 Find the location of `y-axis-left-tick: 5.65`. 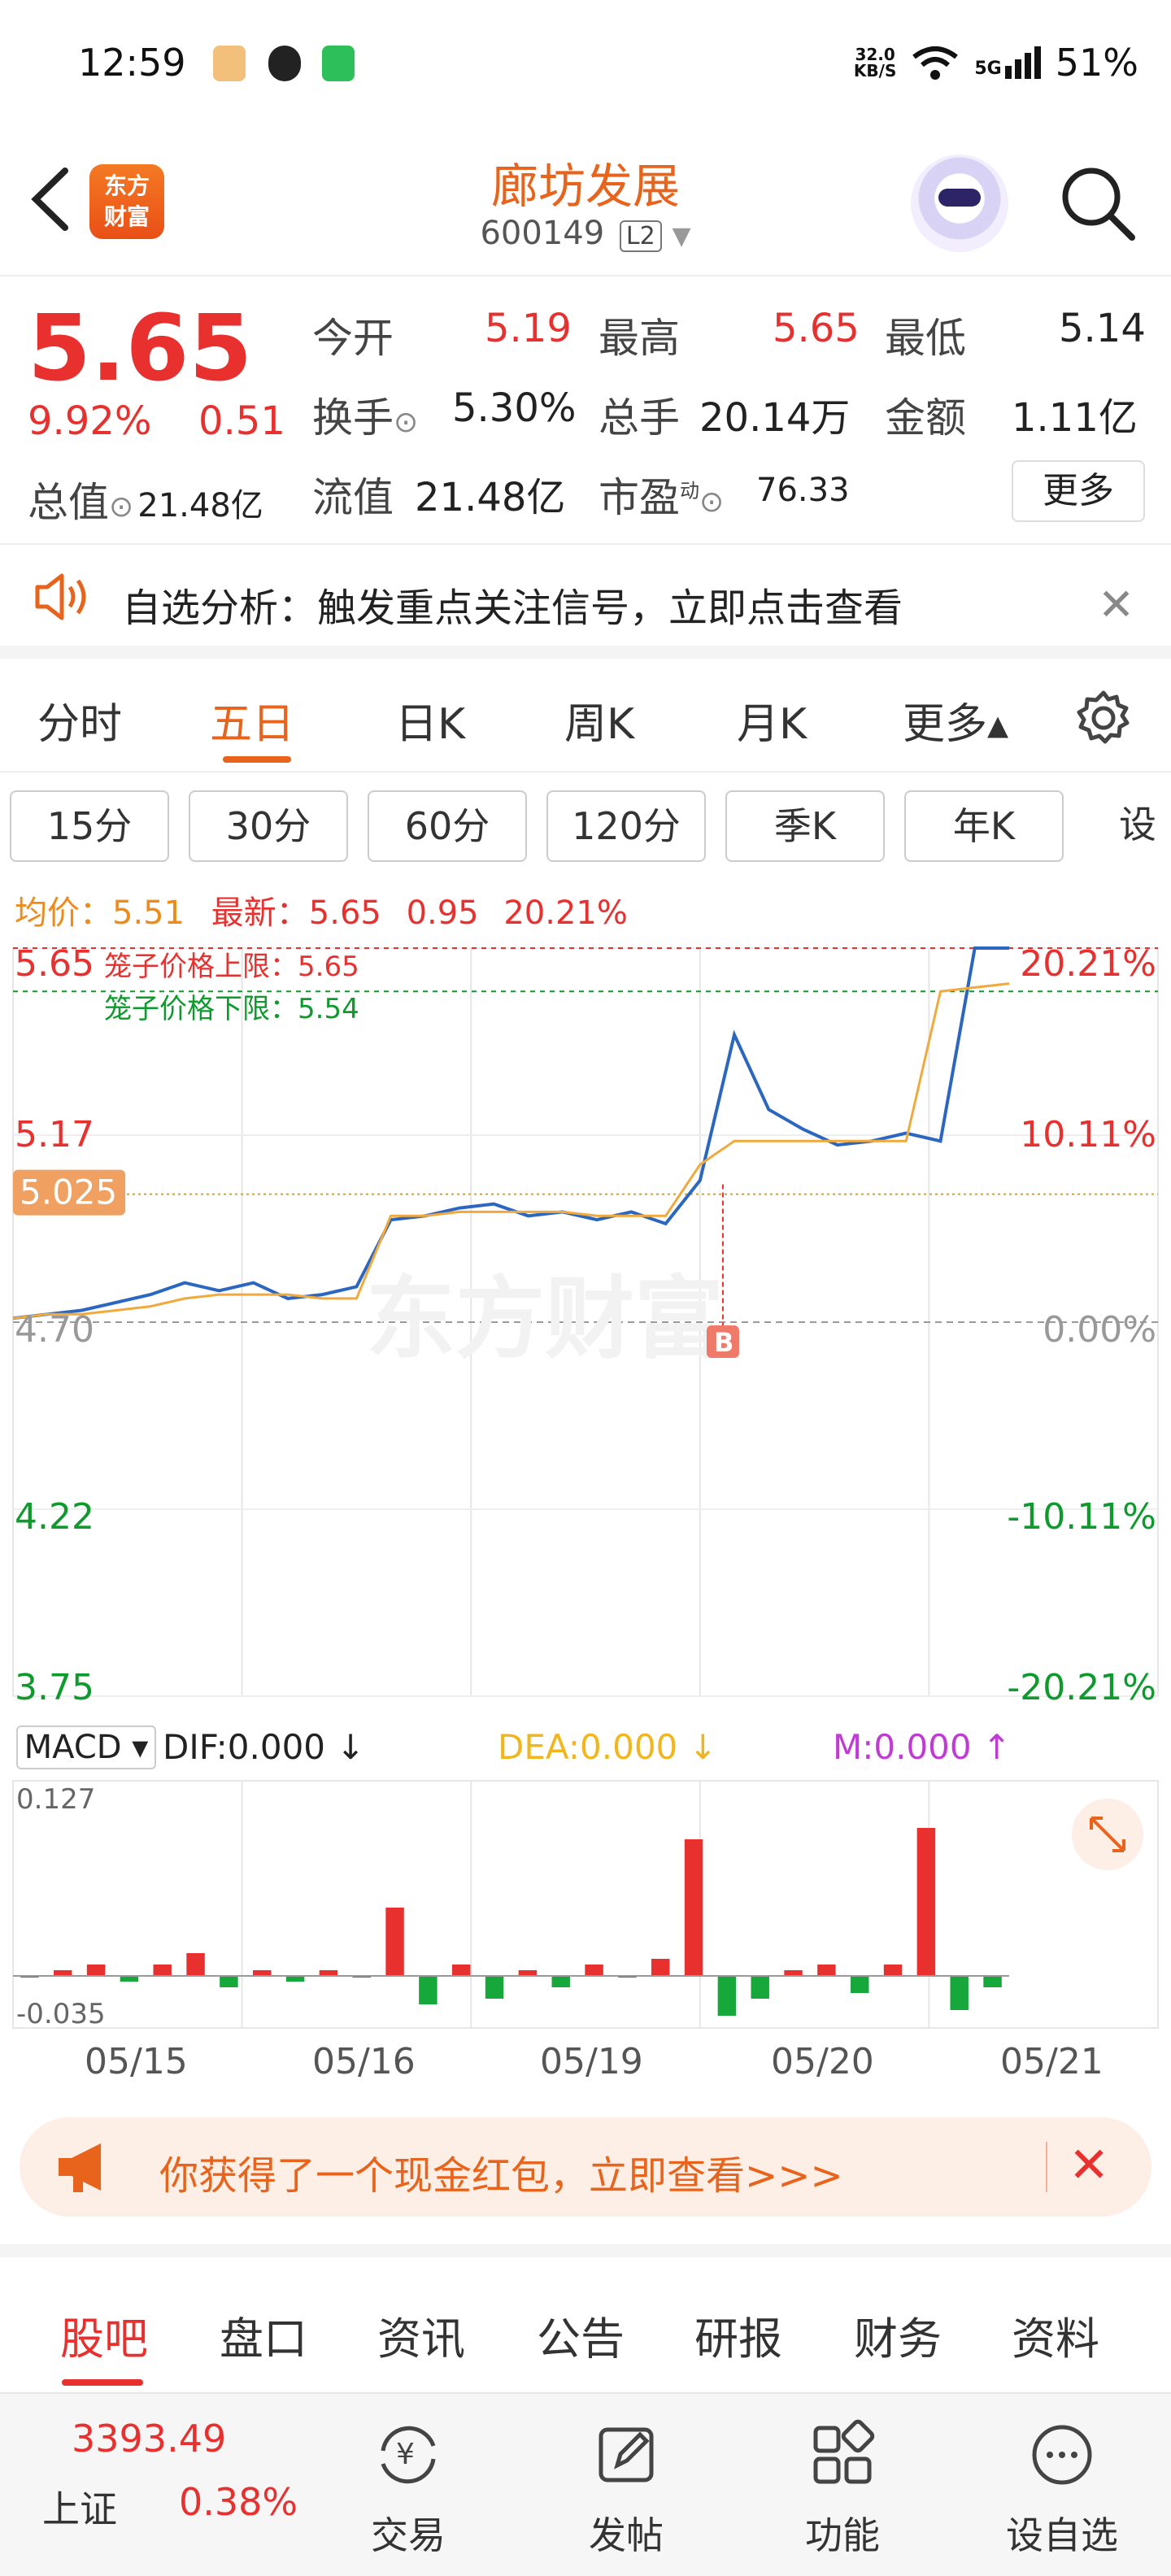

y-axis-left-tick: 5.65 is located at coordinates (54, 964).